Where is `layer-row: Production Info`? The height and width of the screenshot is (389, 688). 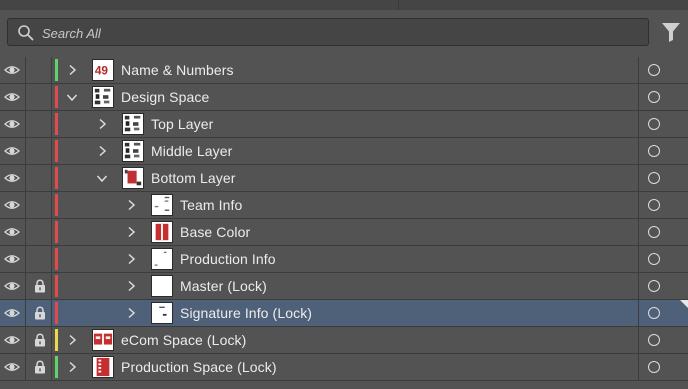 layer-row: Production Info is located at coordinates (344, 259).